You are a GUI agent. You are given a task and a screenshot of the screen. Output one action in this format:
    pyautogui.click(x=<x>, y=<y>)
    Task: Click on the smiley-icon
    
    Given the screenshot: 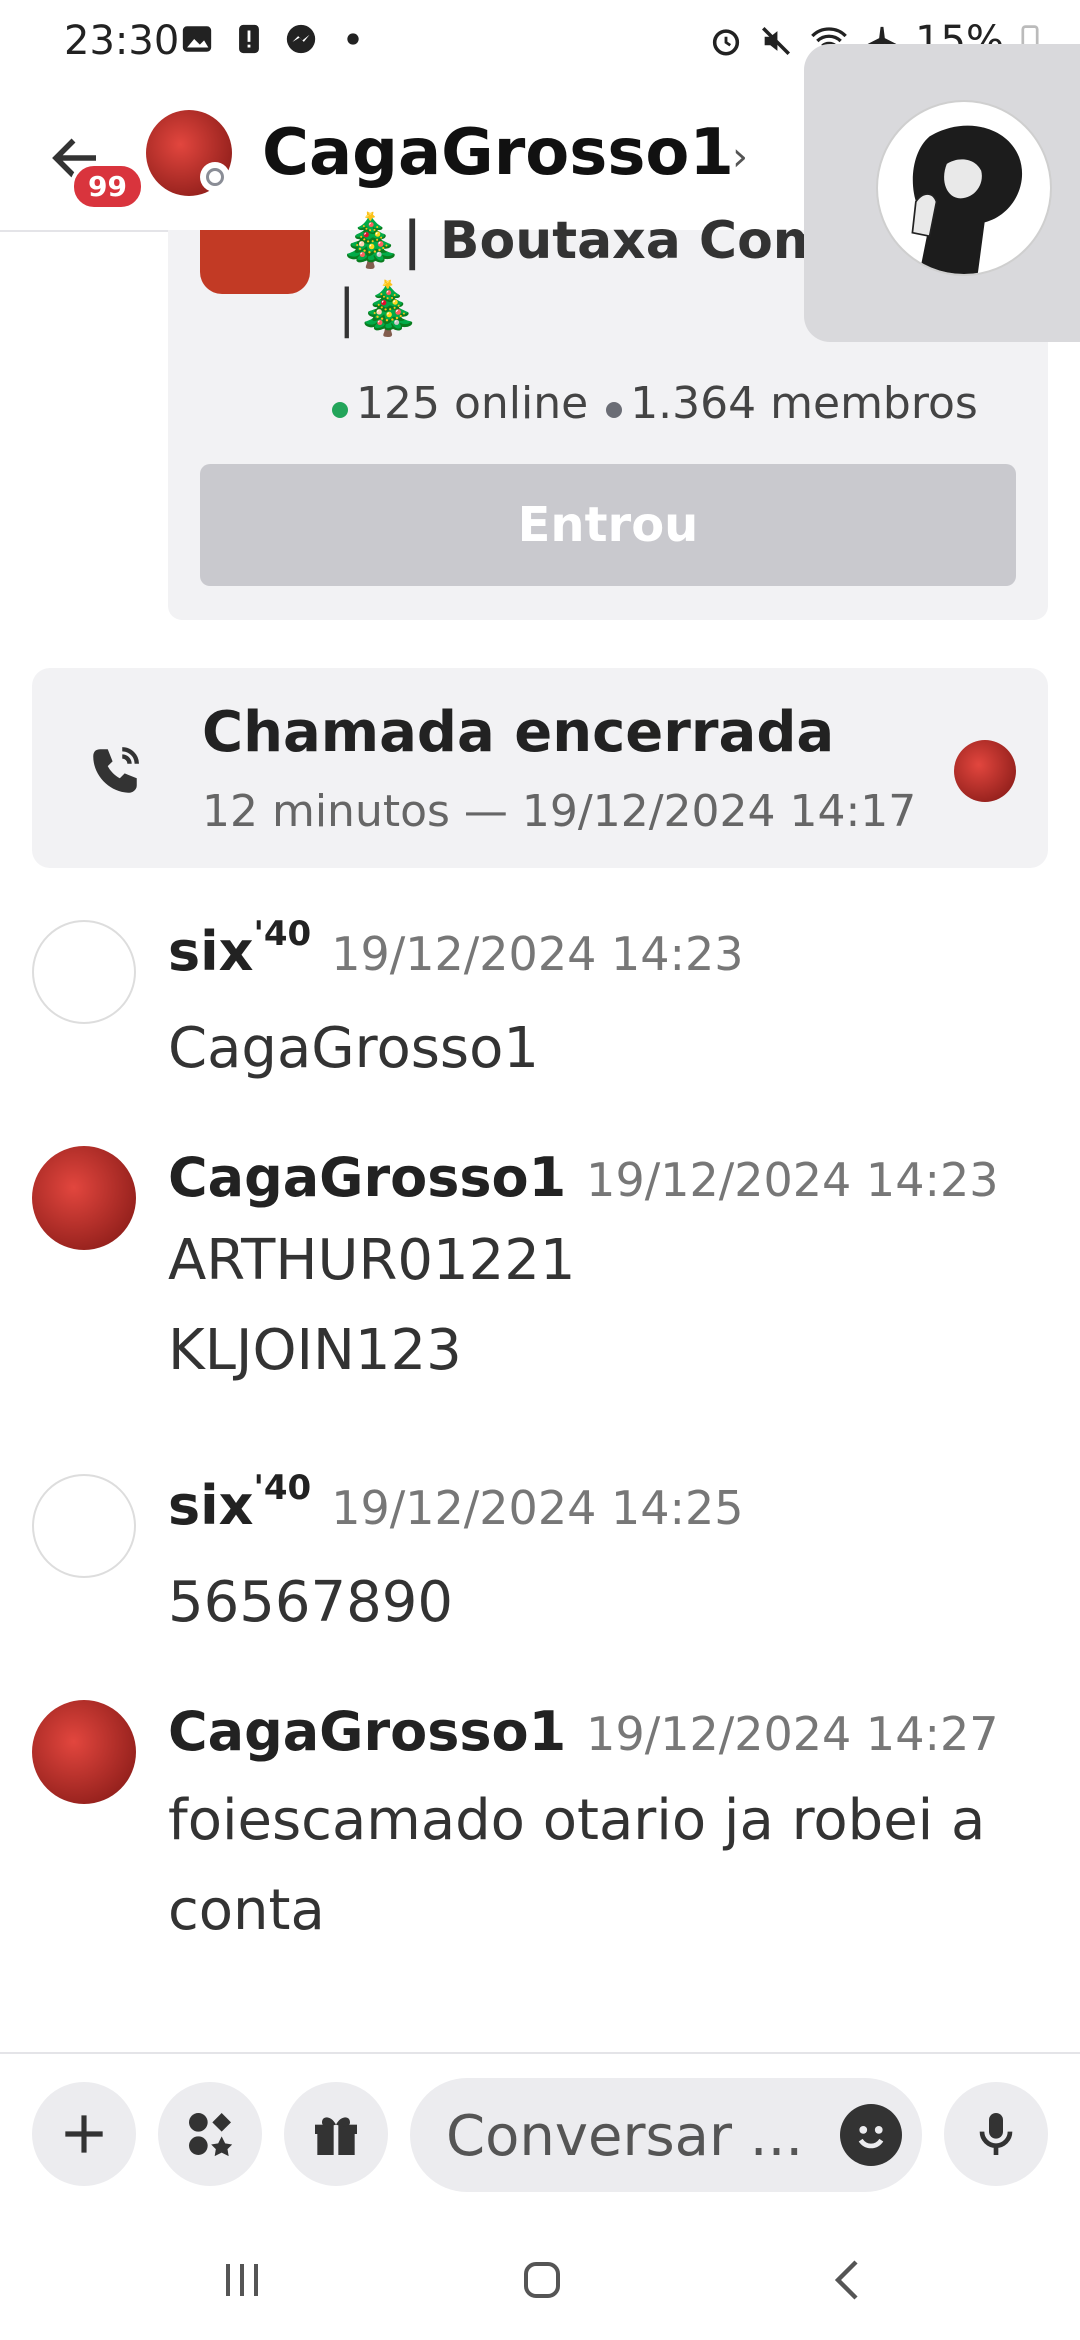 What is the action you would take?
    pyautogui.click(x=871, y=2137)
    